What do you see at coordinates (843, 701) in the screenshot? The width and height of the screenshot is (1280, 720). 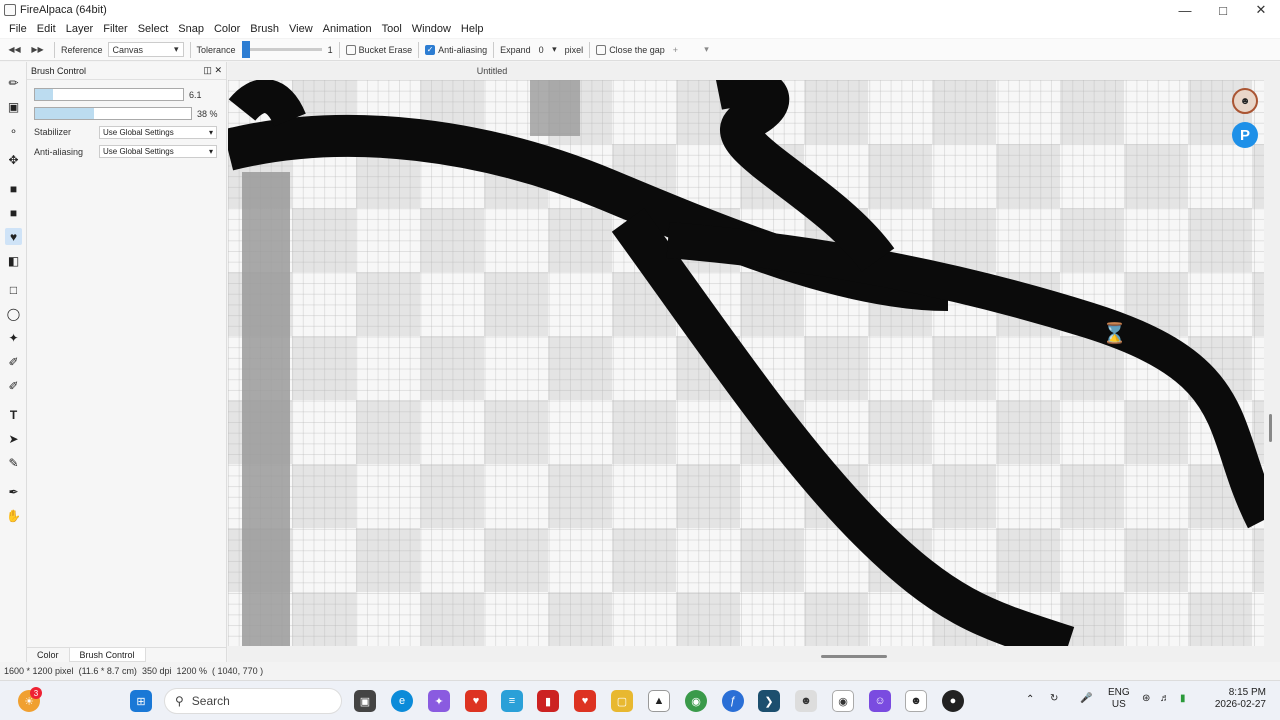 I see `app-mouse-icon: ◉` at bounding box center [843, 701].